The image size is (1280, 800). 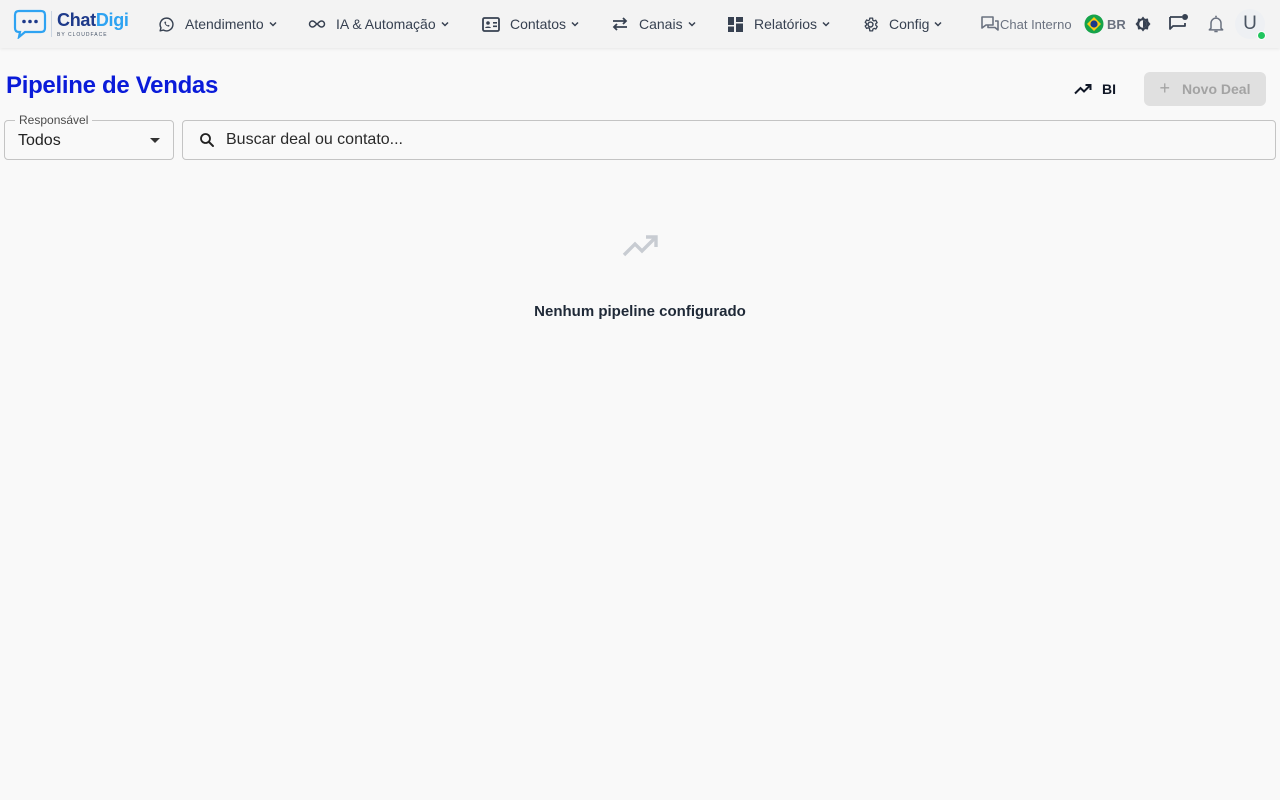 I want to click on nav-relatorios: Relatórios, so click(x=778, y=24).